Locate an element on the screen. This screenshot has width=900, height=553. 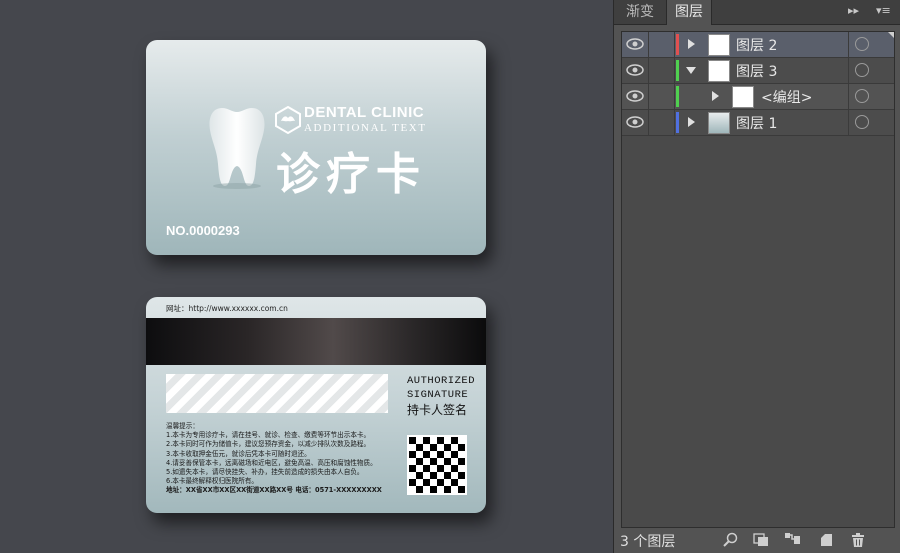
layer-row-layer-1: 图层 1 is located at coordinates (758, 123).